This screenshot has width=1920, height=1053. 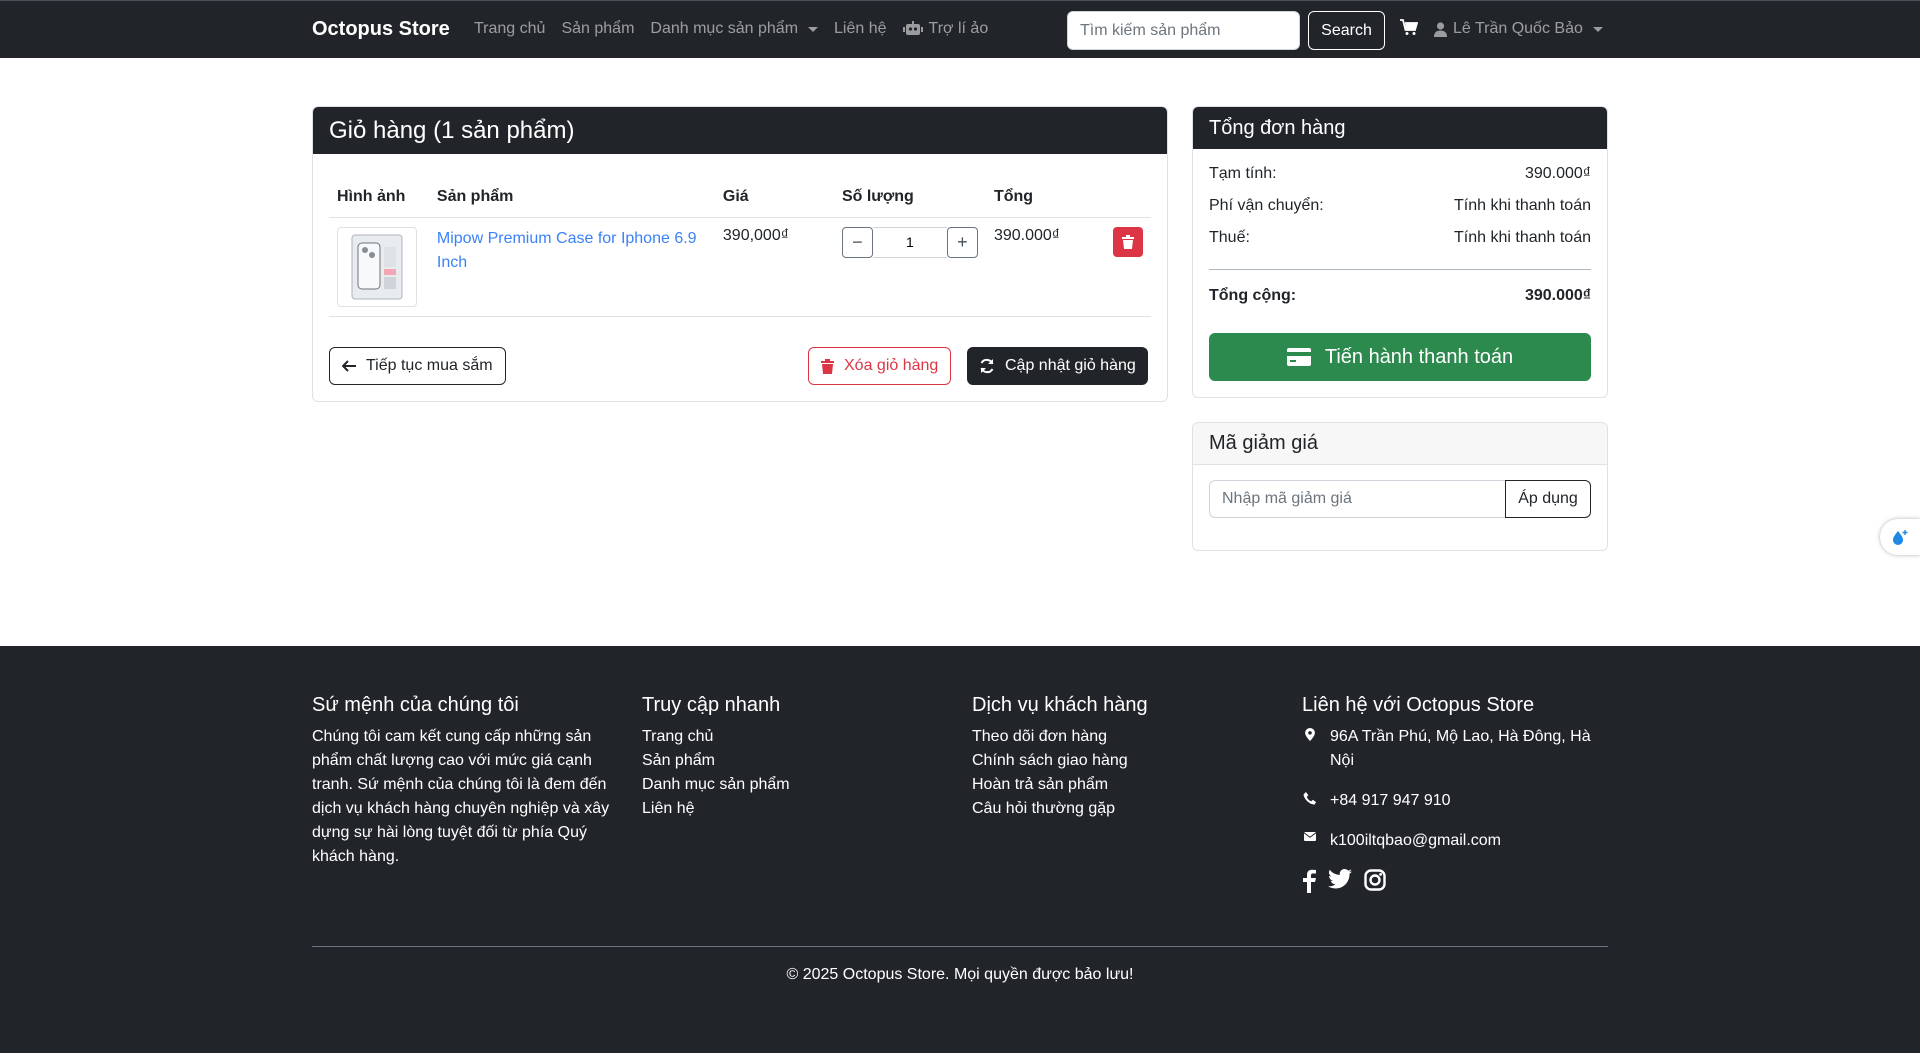 I want to click on coupon-title: Mã giảm giá, so click(x=1263, y=443).